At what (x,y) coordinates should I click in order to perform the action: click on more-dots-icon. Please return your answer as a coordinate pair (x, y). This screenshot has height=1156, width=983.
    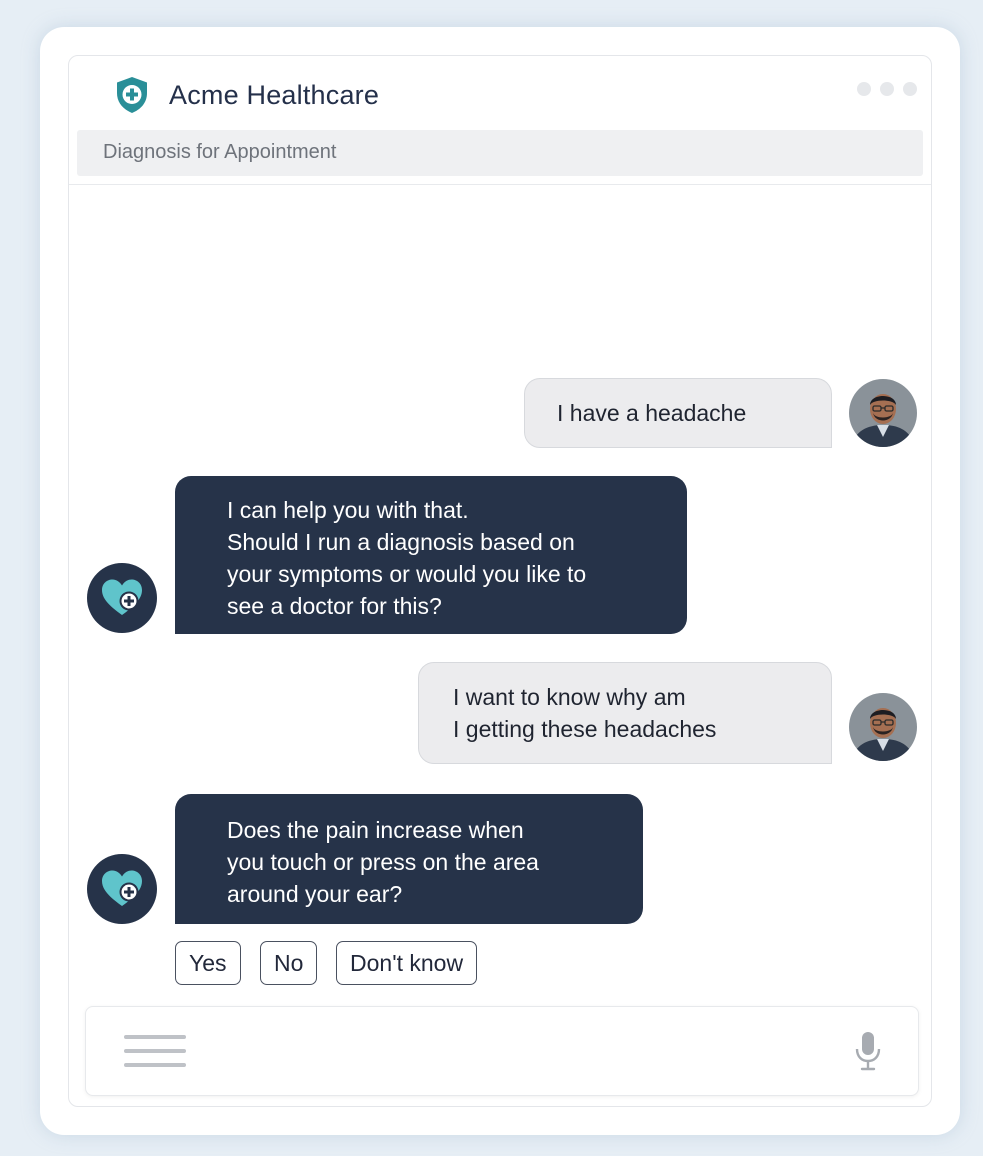
    Looking at the image, I should click on (887, 89).